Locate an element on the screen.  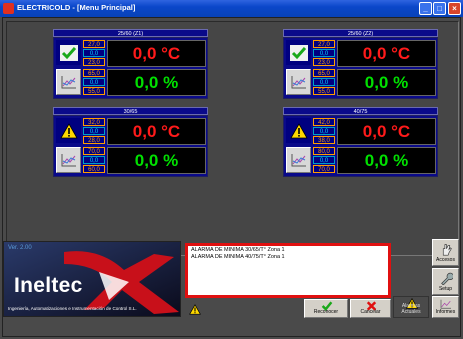
acknowledge-button: Reconocer is located at coordinates (326, 308).